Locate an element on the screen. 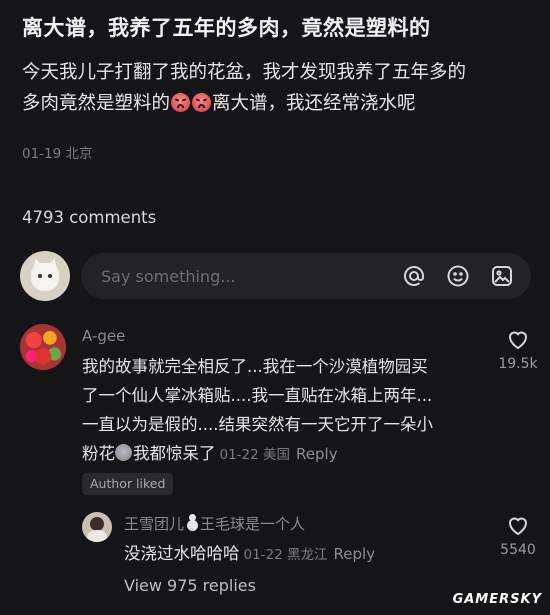 The width and height of the screenshot is (550, 615). comment-text-a: 粉花 is located at coordinates (98, 453).